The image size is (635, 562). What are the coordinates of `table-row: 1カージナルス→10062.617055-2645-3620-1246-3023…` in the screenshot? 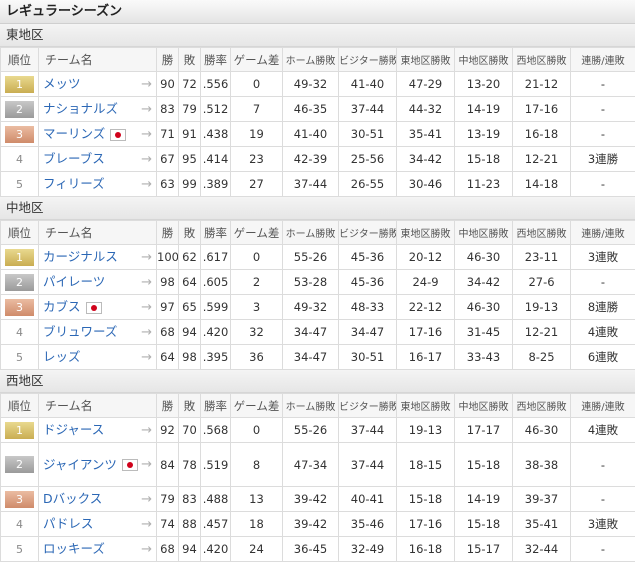 It's located at (318, 257).